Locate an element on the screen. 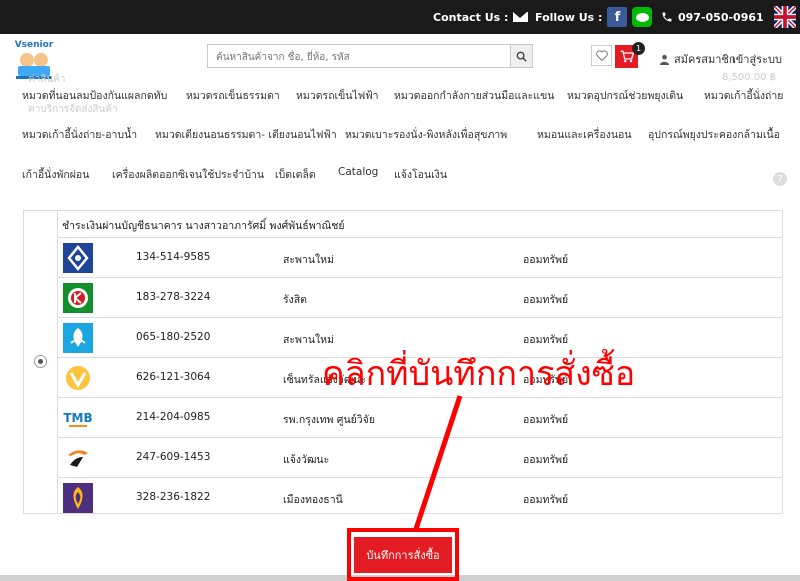 This screenshot has height=581, width=800. cart-count-badge: 1 is located at coordinates (638, 48).